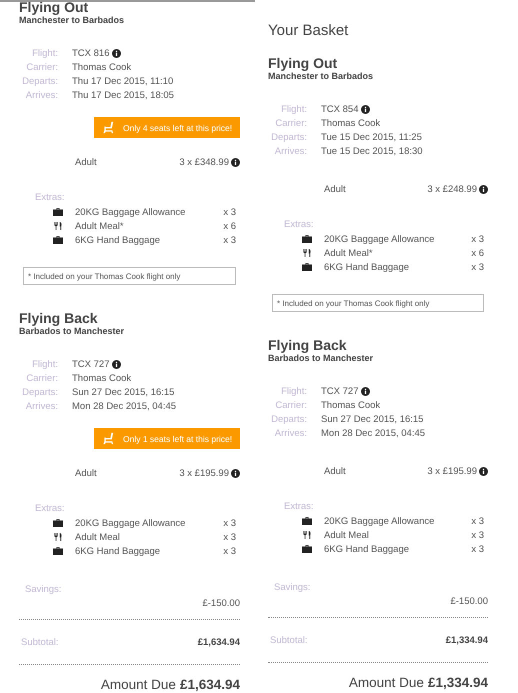  I want to click on detail-value: Tue 15 Dec 2015, 11:25, so click(371, 137).